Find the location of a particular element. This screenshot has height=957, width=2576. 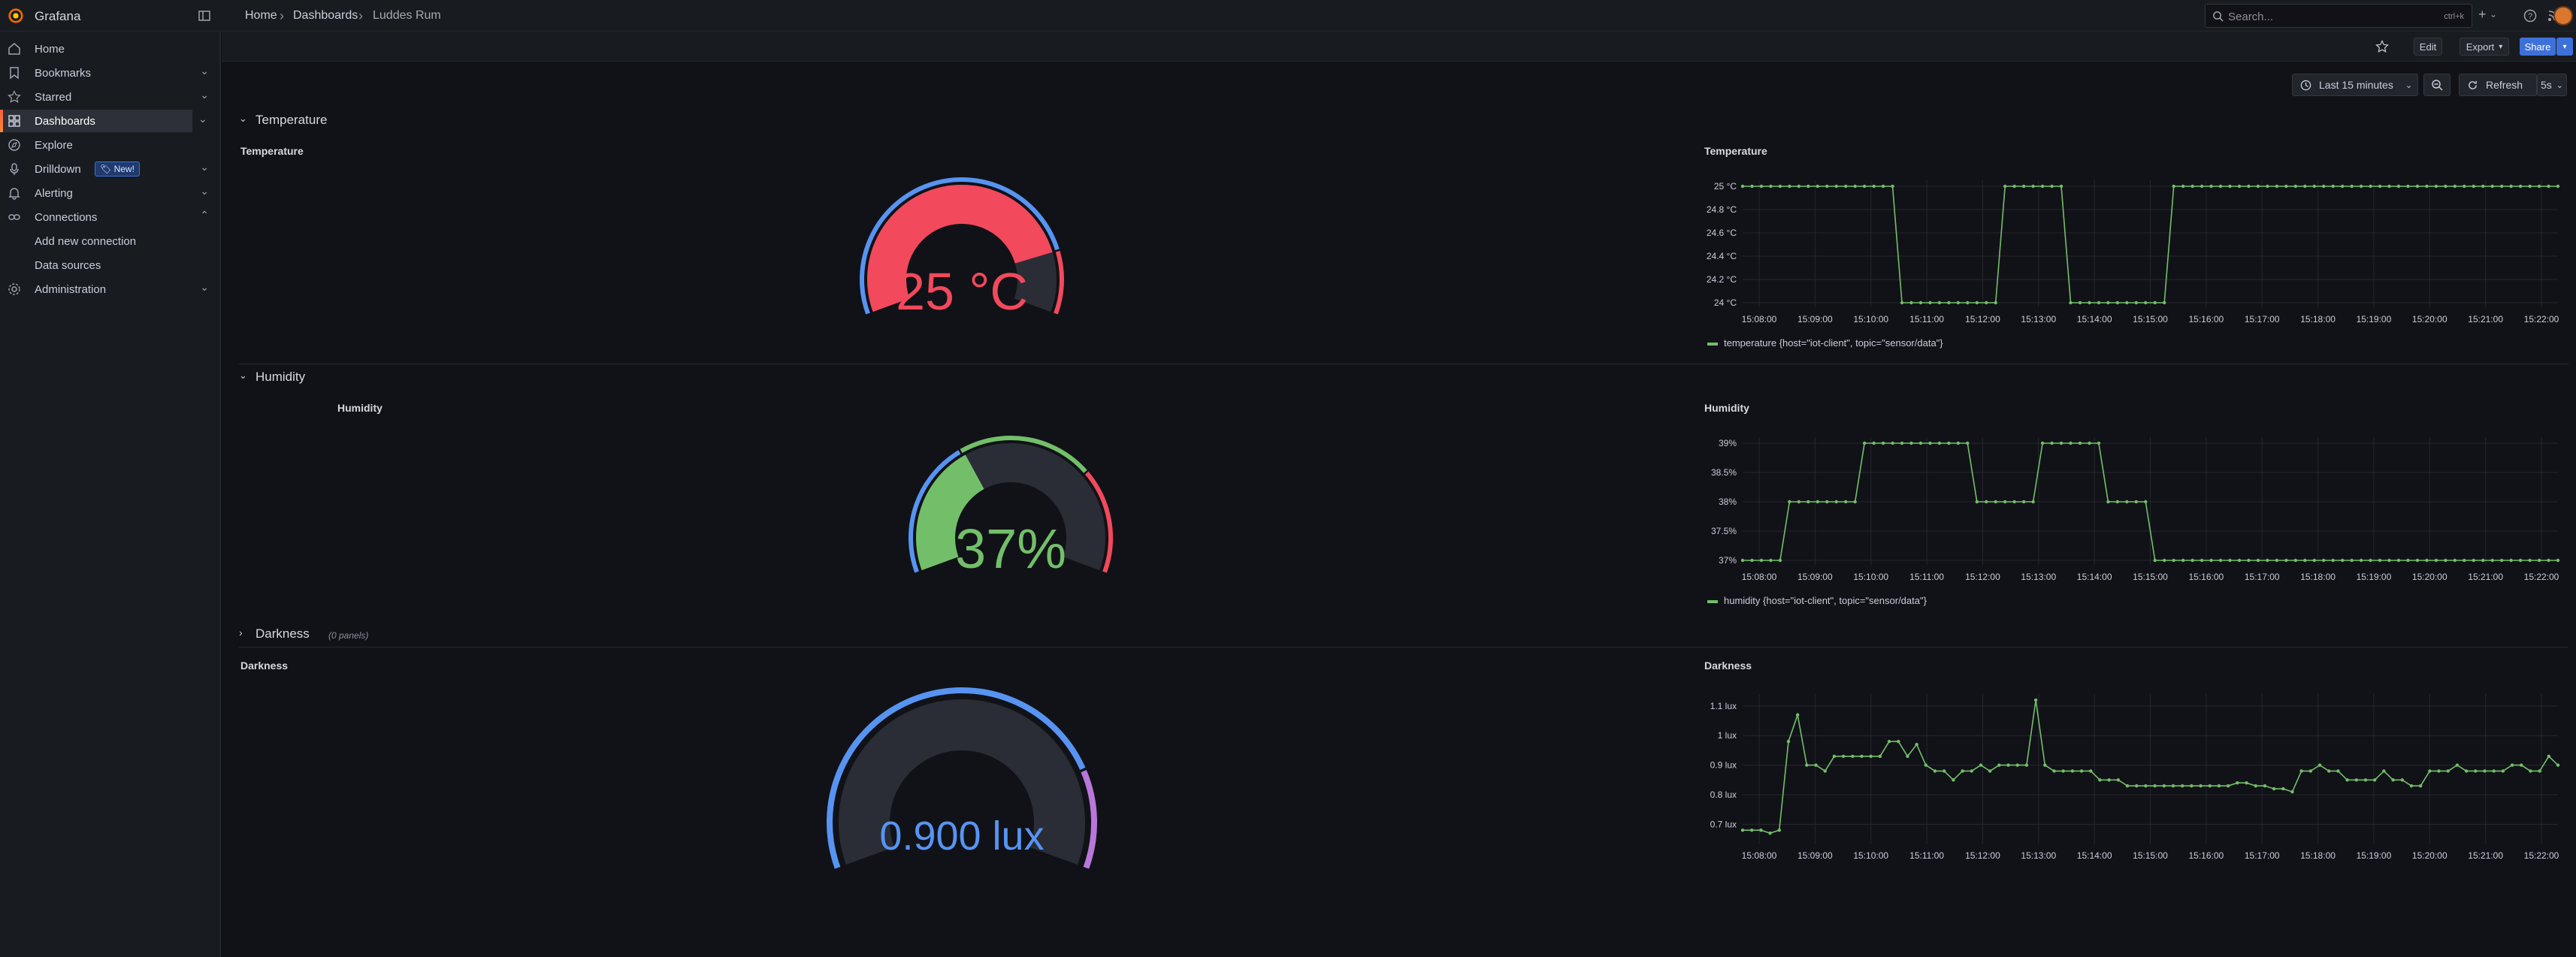

search-input: Search... ctrl+k is located at coordinates (2339, 16).